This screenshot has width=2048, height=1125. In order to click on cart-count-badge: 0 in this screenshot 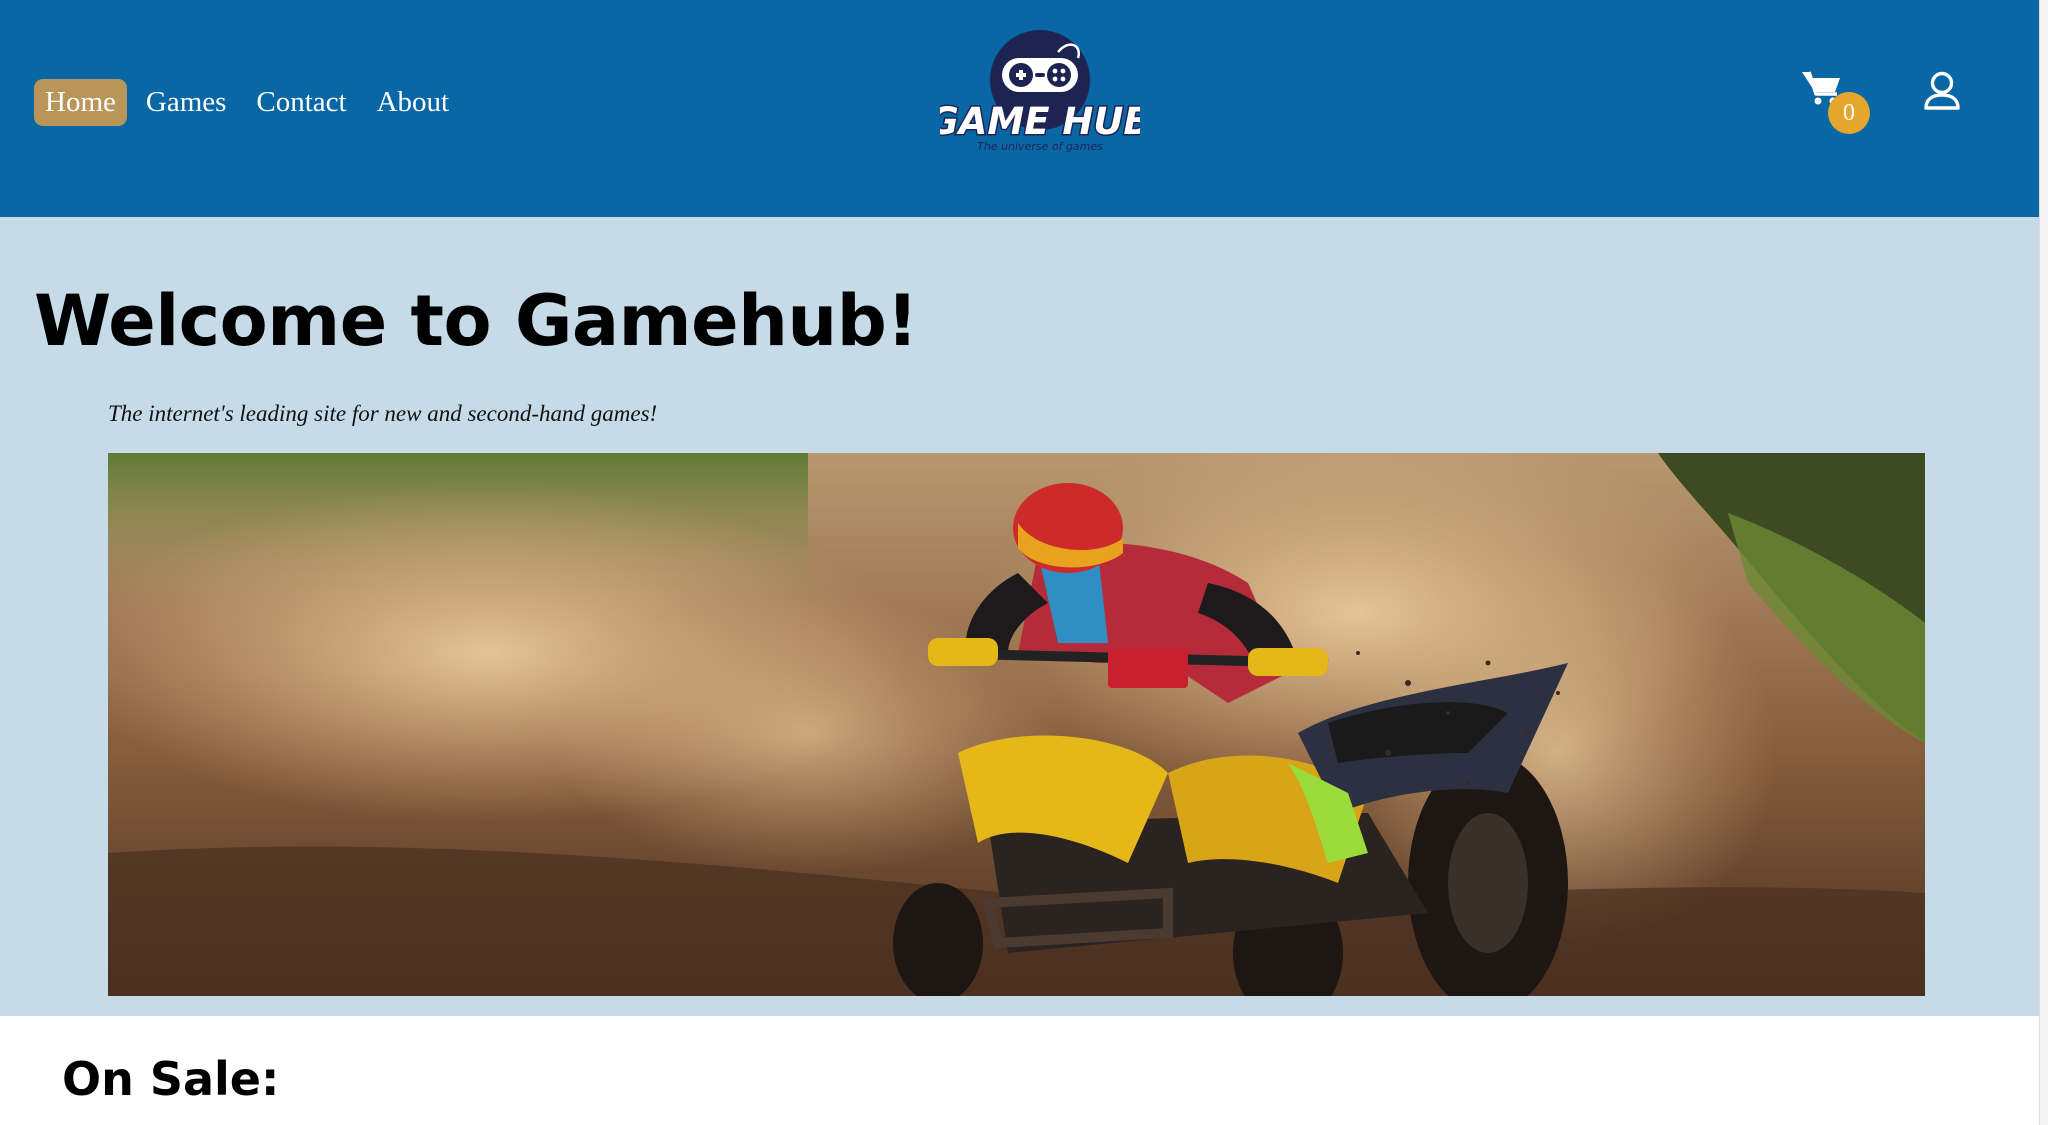, I will do `click(1849, 113)`.